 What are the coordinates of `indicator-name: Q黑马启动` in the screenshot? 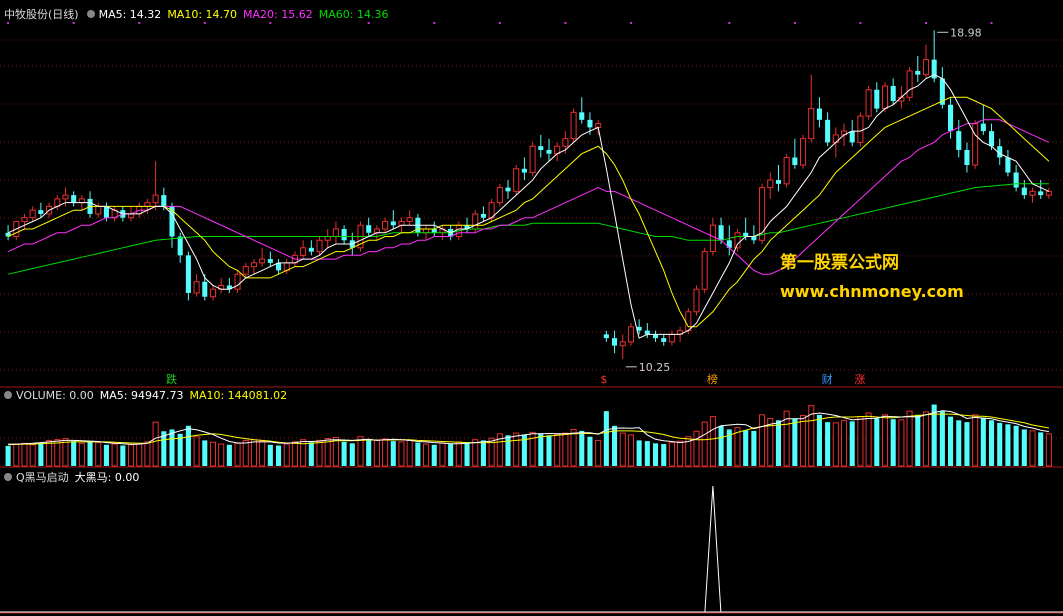 It's located at (42, 477).